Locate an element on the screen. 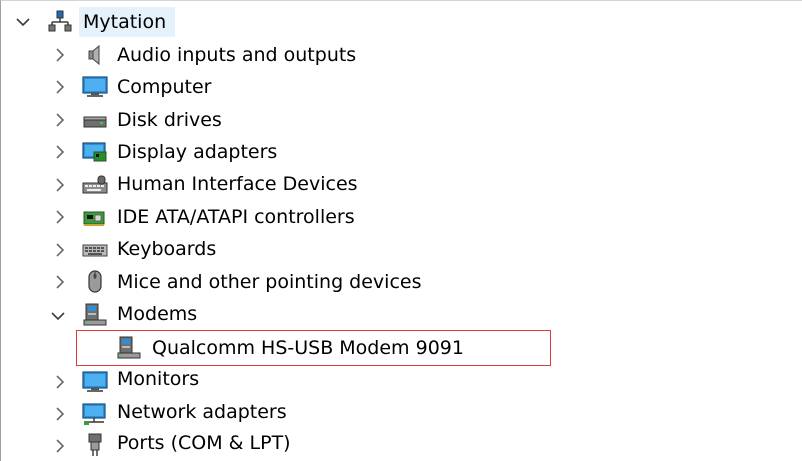 The width and height of the screenshot is (802, 461). network-adapter-icon is located at coordinates (95, 414).